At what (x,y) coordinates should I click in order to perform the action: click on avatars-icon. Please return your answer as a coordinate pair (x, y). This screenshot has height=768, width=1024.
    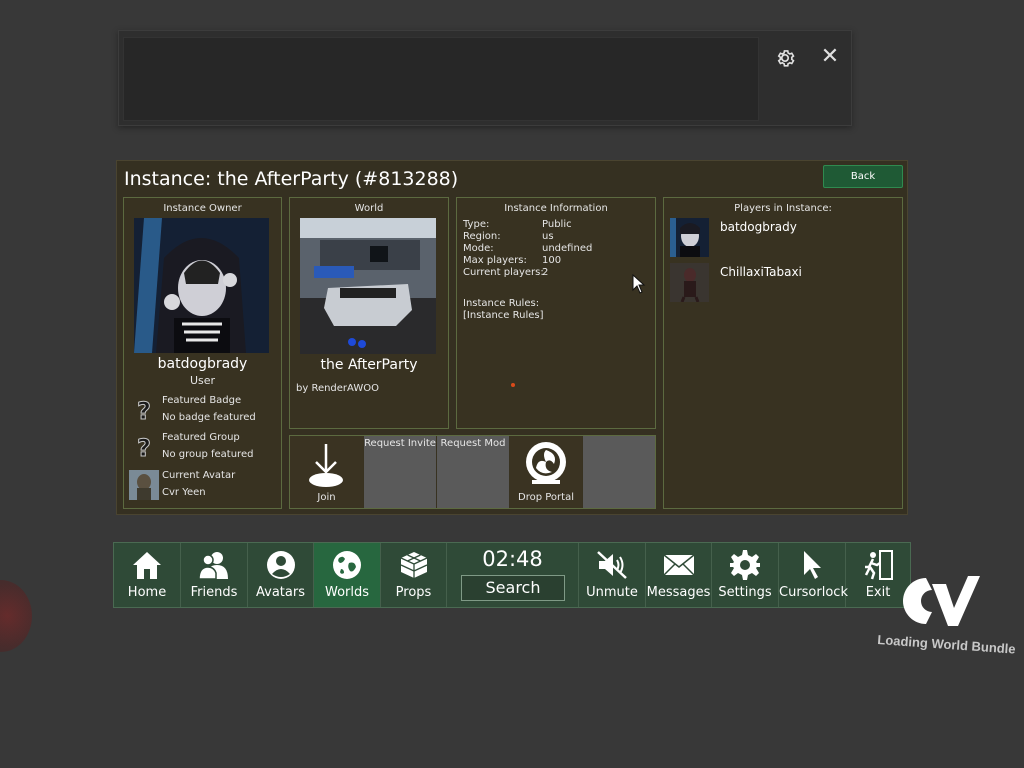
    Looking at the image, I should click on (280, 565).